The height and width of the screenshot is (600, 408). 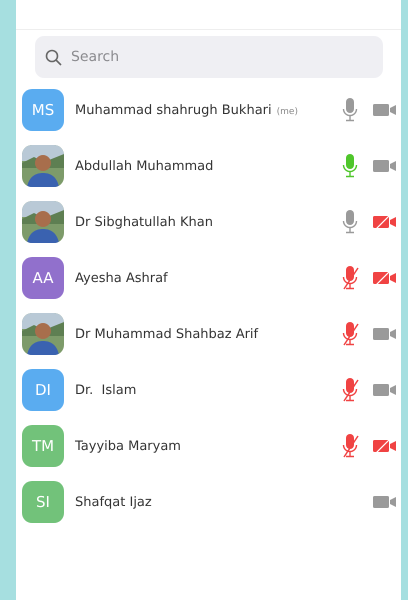 What do you see at coordinates (128, 446) in the screenshot?
I see `participant-name: Tayyiba Maryam` at bounding box center [128, 446].